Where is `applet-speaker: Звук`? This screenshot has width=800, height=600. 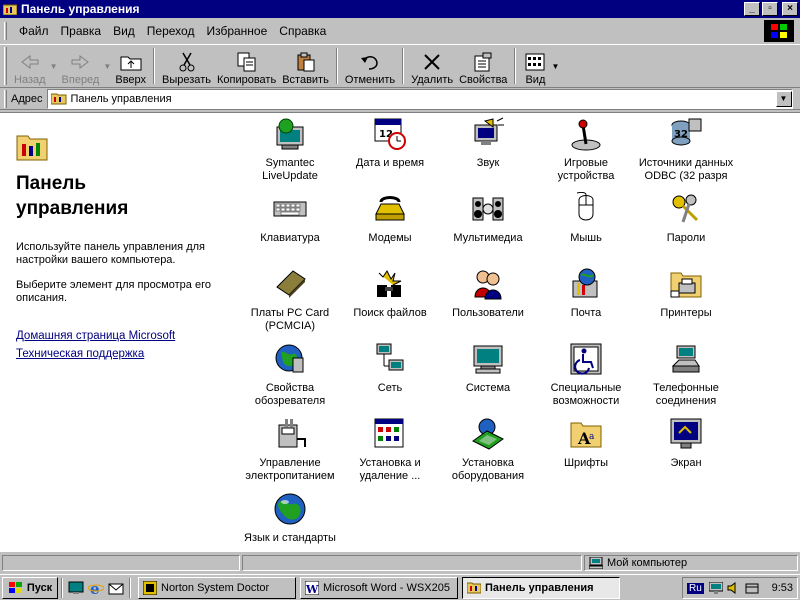 applet-speaker: Звук is located at coordinates (488, 143).